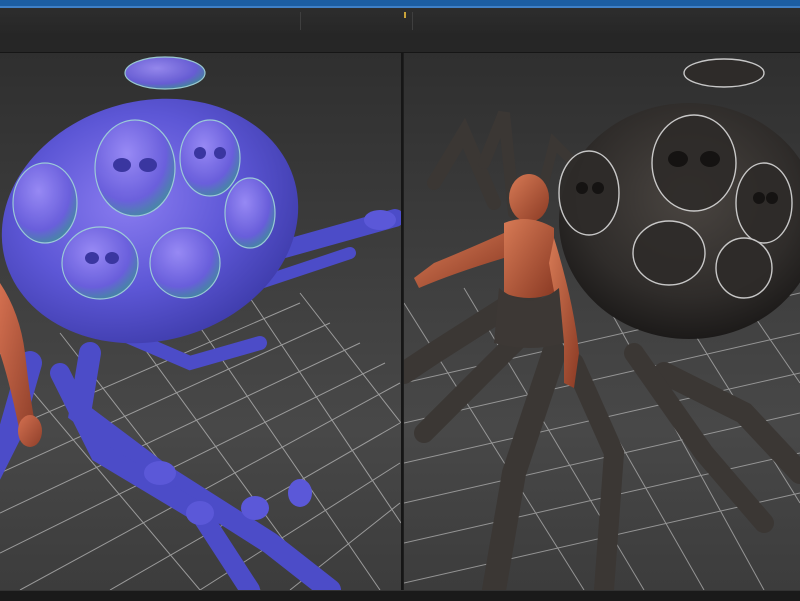 The image size is (800, 601). Describe the element at coordinates (400, 22) in the screenshot. I see `toolbar` at that location.